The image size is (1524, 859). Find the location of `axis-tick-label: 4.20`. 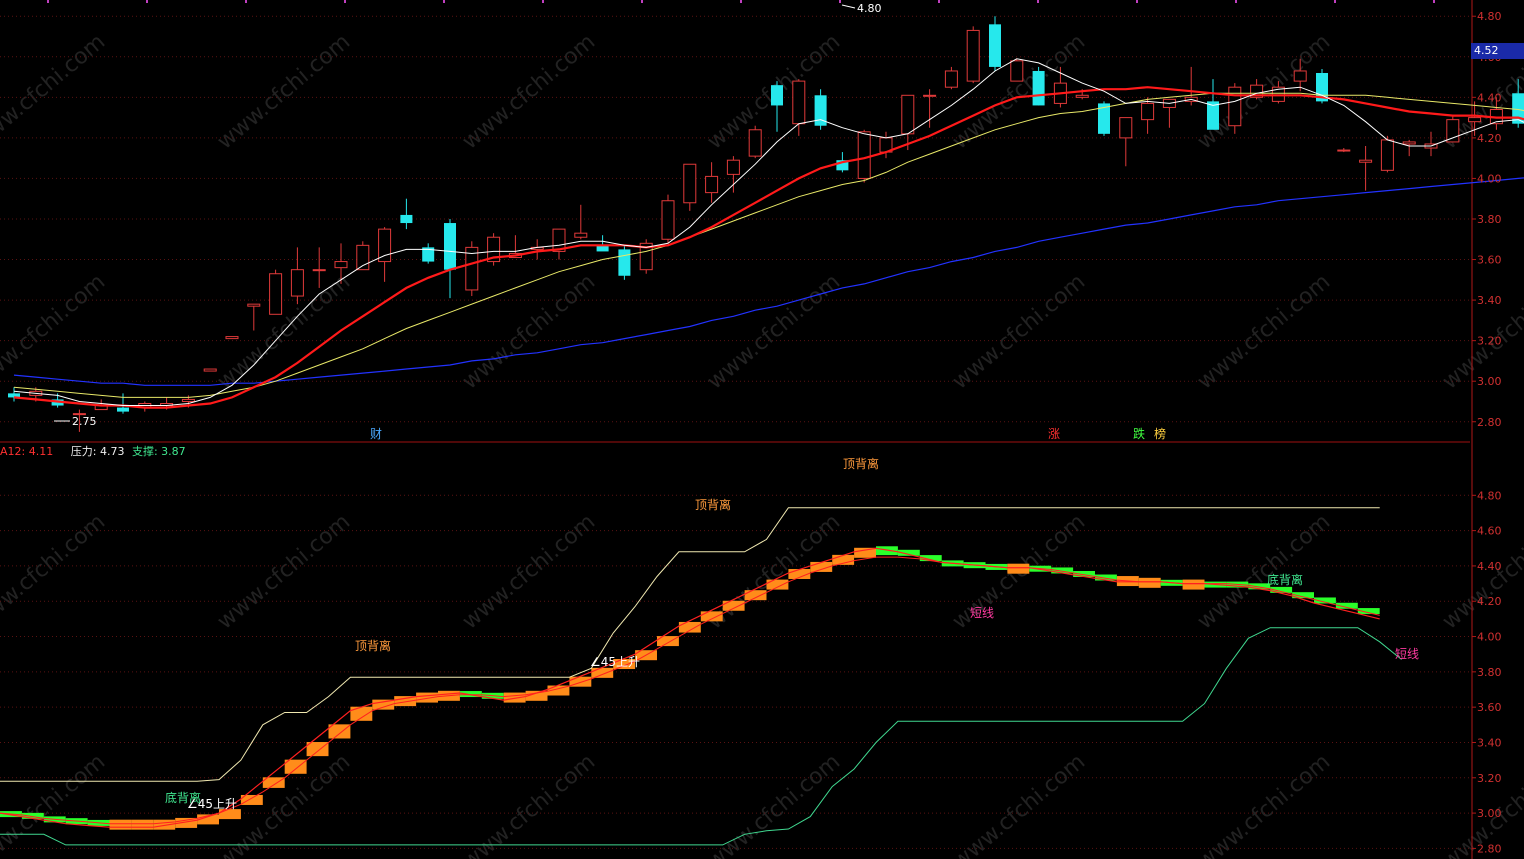

axis-tick-label: 4.20 is located at coordinates (1489, 601).